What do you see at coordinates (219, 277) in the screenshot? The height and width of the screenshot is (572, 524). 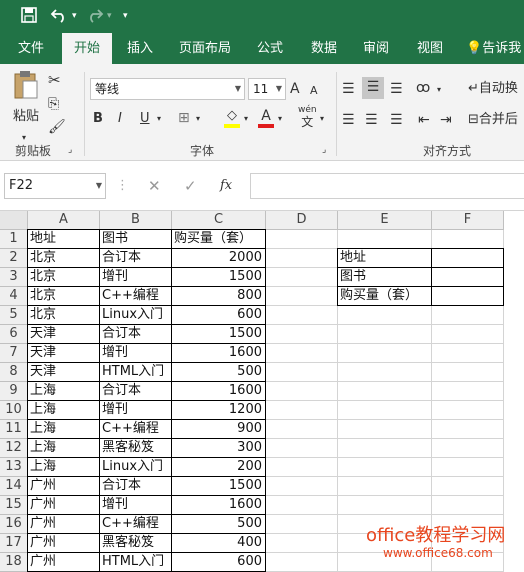 I see `cell-c3: 1500` at bounding box center [219, 277].